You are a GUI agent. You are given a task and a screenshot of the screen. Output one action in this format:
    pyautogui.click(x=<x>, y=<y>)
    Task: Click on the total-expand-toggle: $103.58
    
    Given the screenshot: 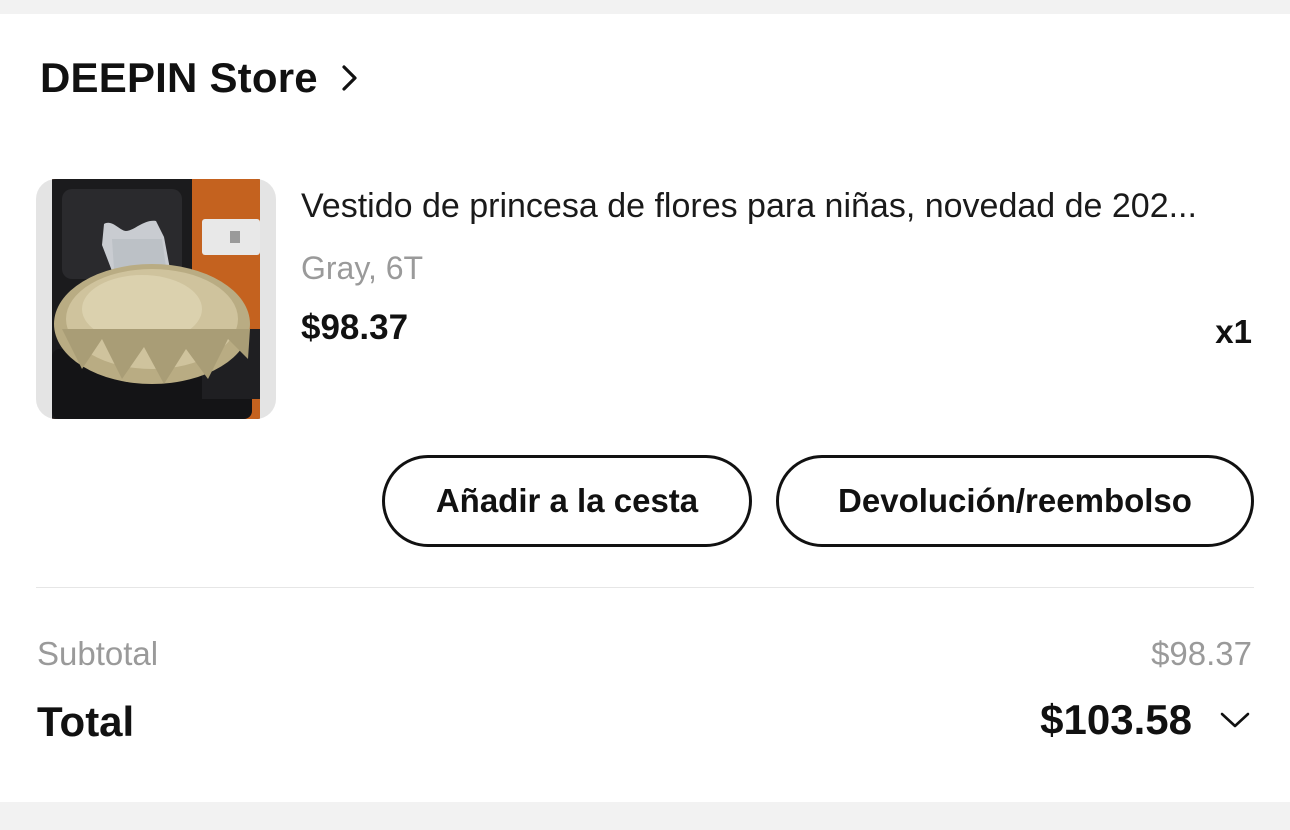 What is the action you would take?
    pyautogui.click(x=1146, y=720)
    